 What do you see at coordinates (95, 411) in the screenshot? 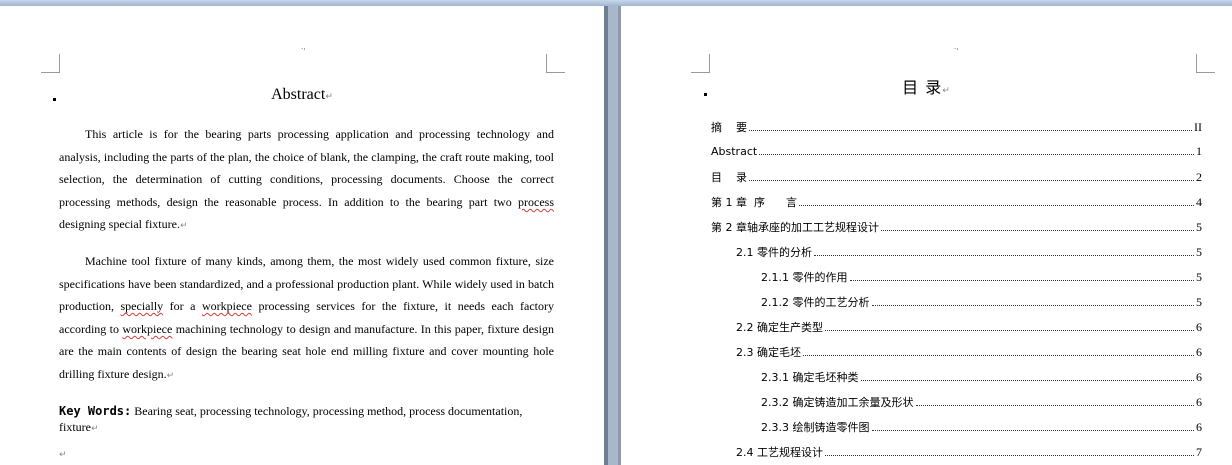
I see `keywords-label: Key Words:` at bounding box center [95, 411].